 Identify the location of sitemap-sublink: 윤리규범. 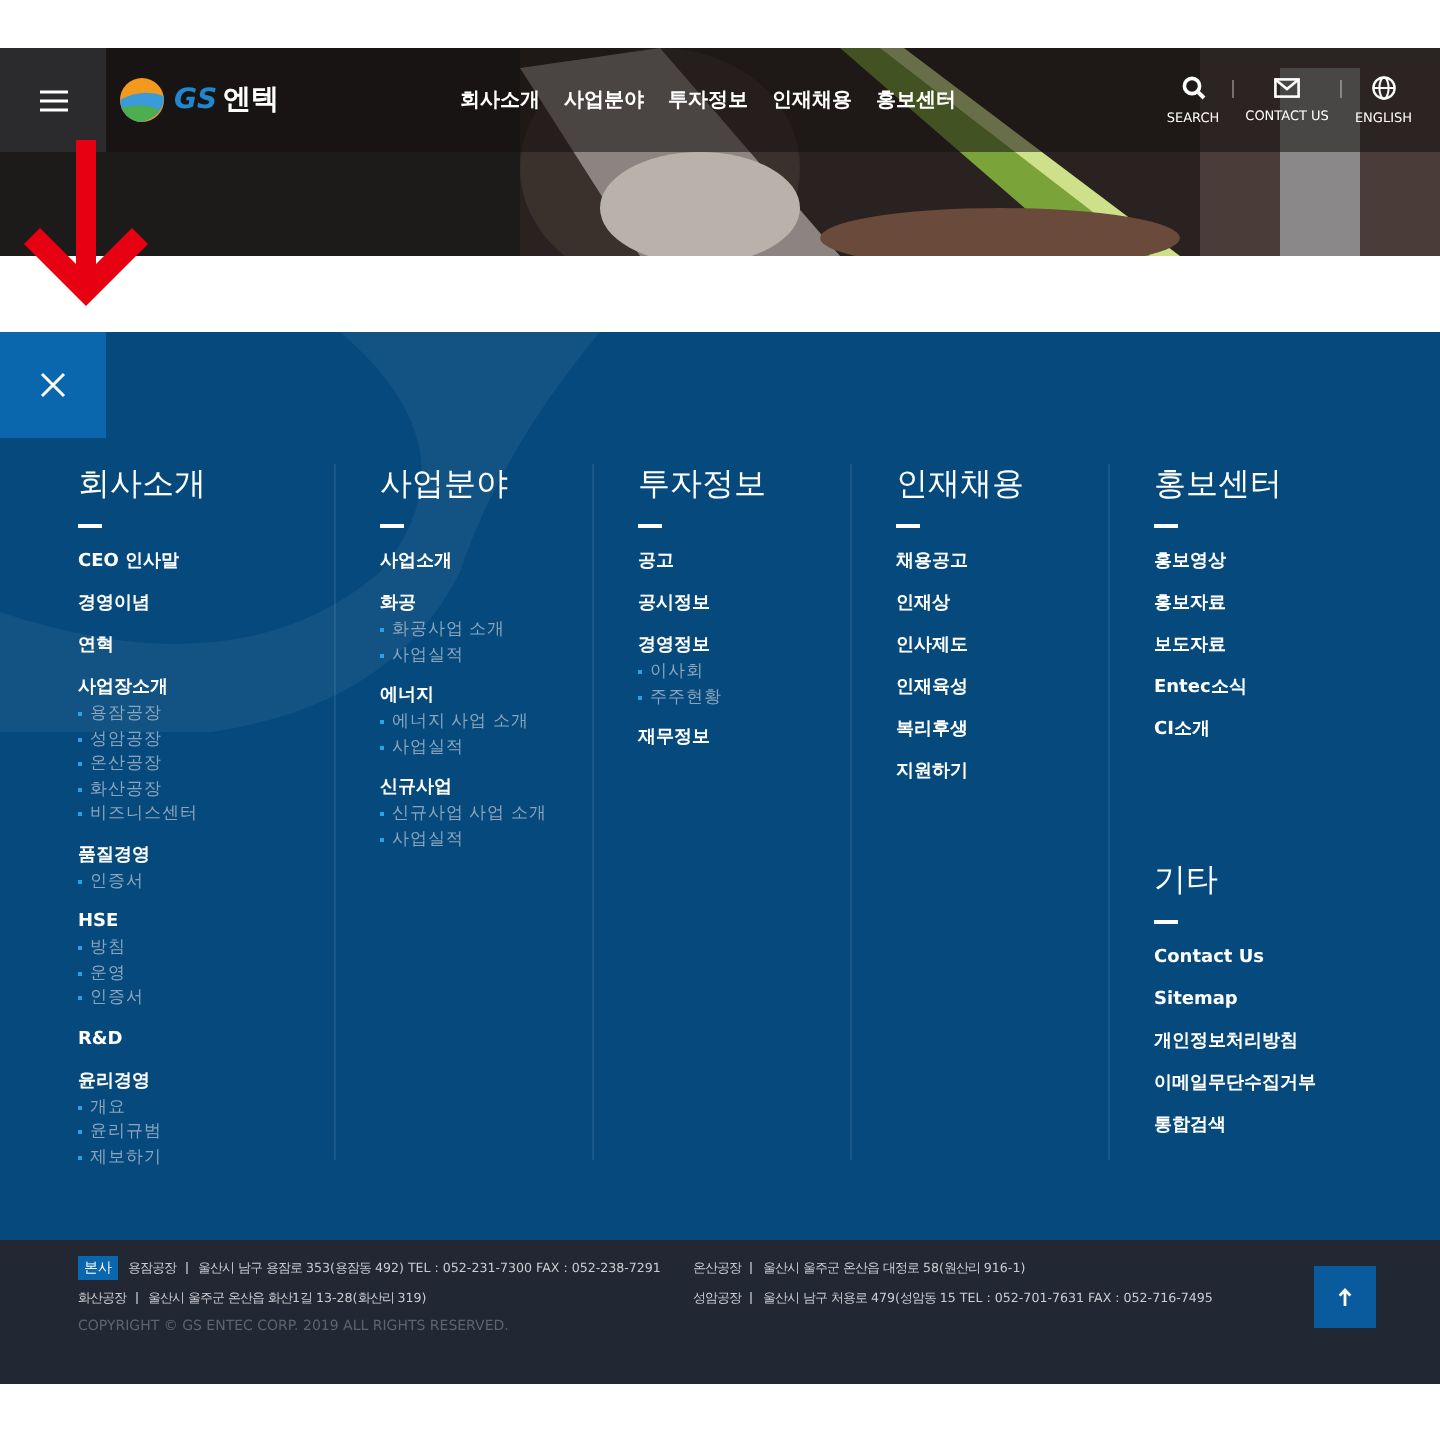
(206, 1132).